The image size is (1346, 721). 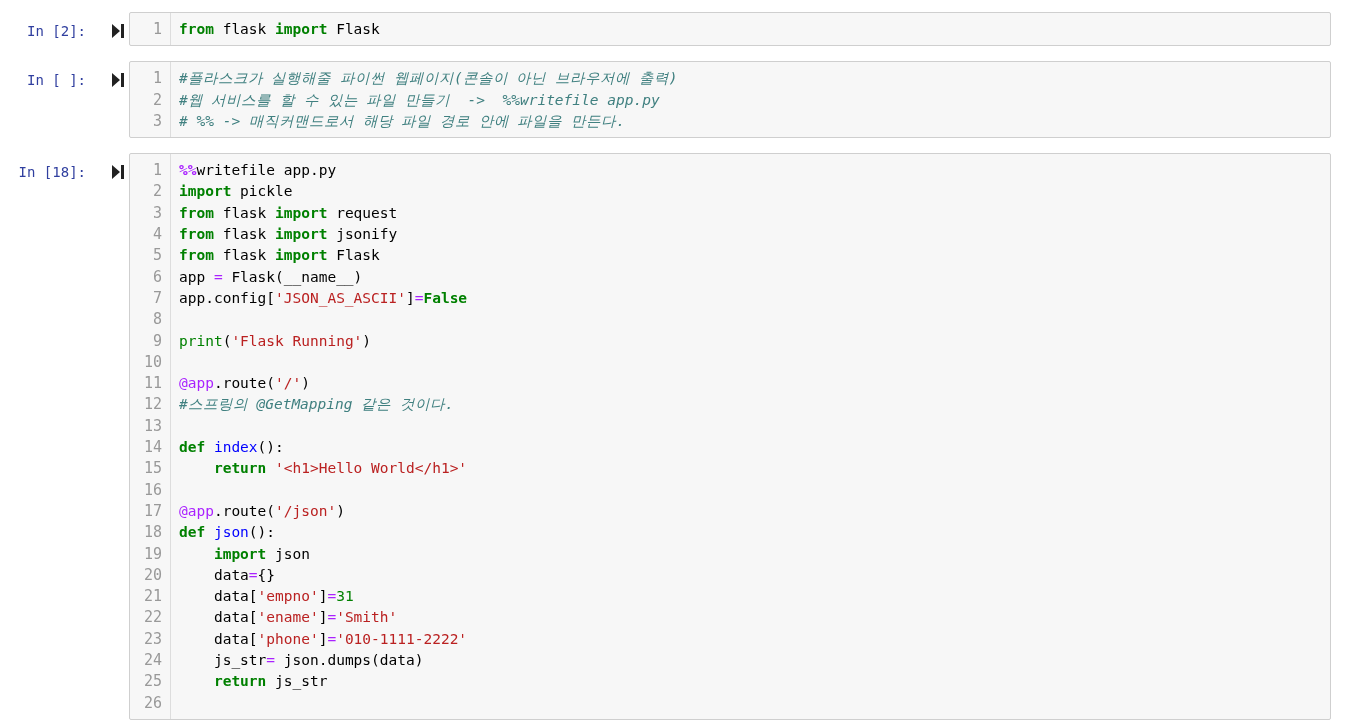 I want to click on line-number: 24, so click(x=152, y=660).